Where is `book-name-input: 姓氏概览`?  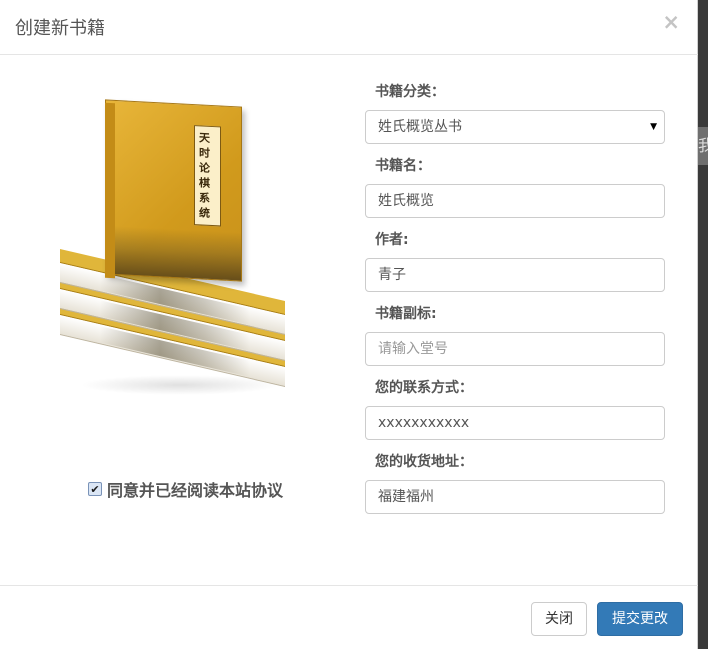 book-name-input: 姓氏概览 is located at coordinates (515, 201).